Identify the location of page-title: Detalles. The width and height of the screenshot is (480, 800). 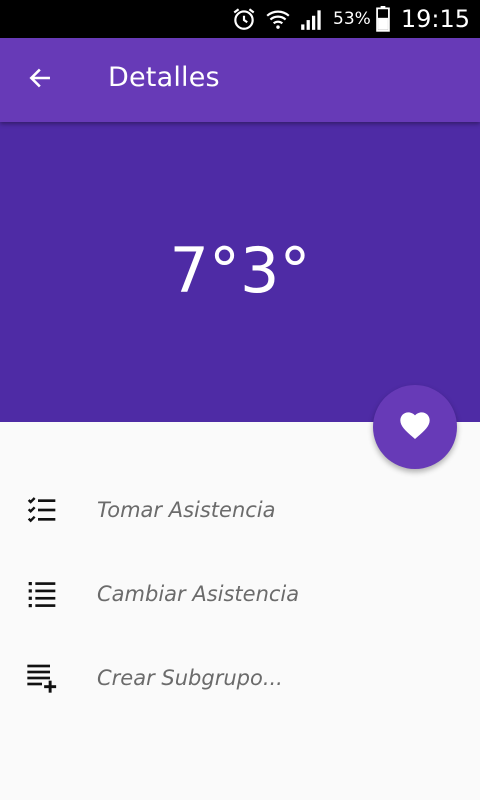
(164, 77).